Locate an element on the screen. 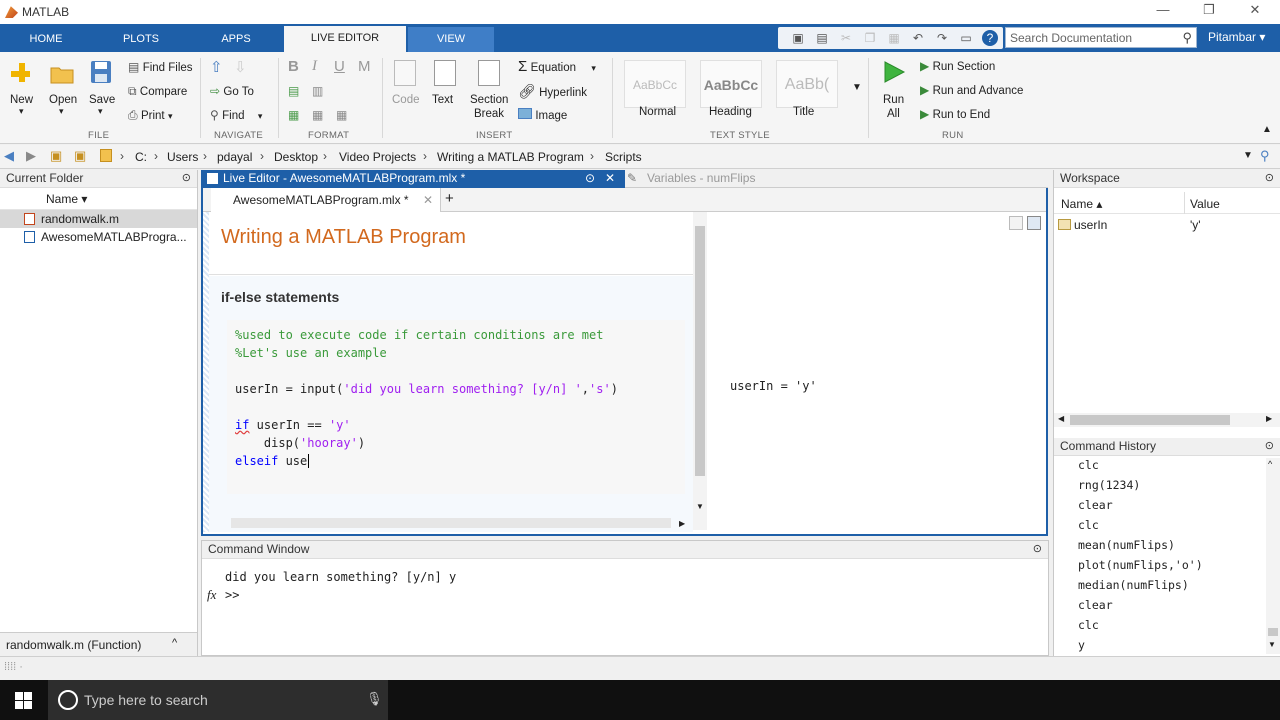 The height and width of the screenshot is (720, 1280). cut-icon: ✂ is located at coordinates (846, 38).